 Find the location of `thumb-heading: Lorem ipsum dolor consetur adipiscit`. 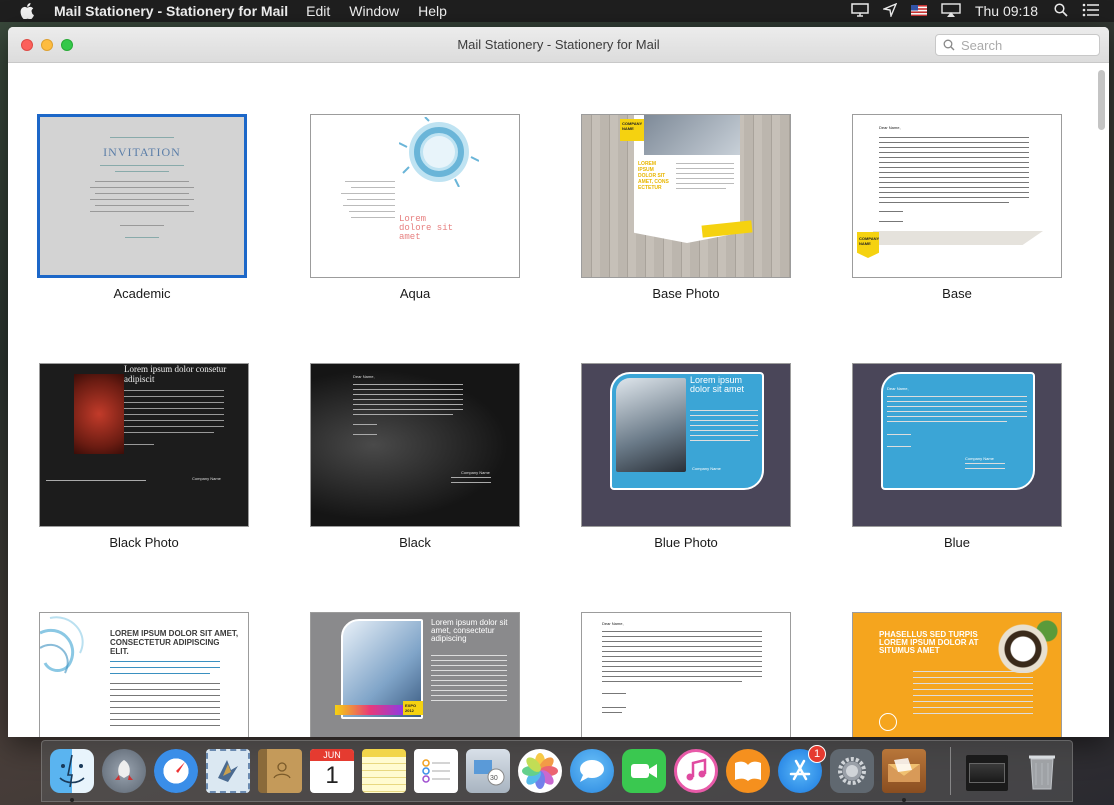

thumb-heading: Lorem ipsum dolor consetur adipiscit is located at coordinates (175, 374).